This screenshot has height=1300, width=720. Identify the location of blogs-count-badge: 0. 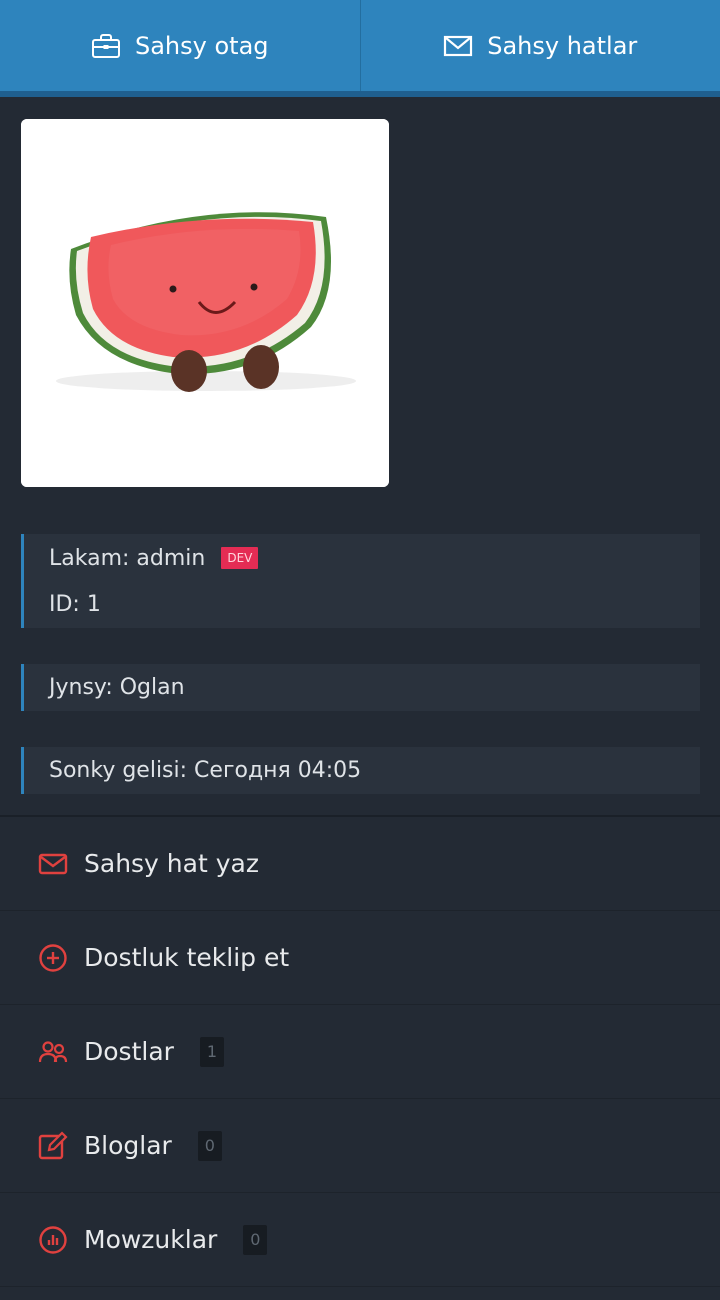
(209, 1145).